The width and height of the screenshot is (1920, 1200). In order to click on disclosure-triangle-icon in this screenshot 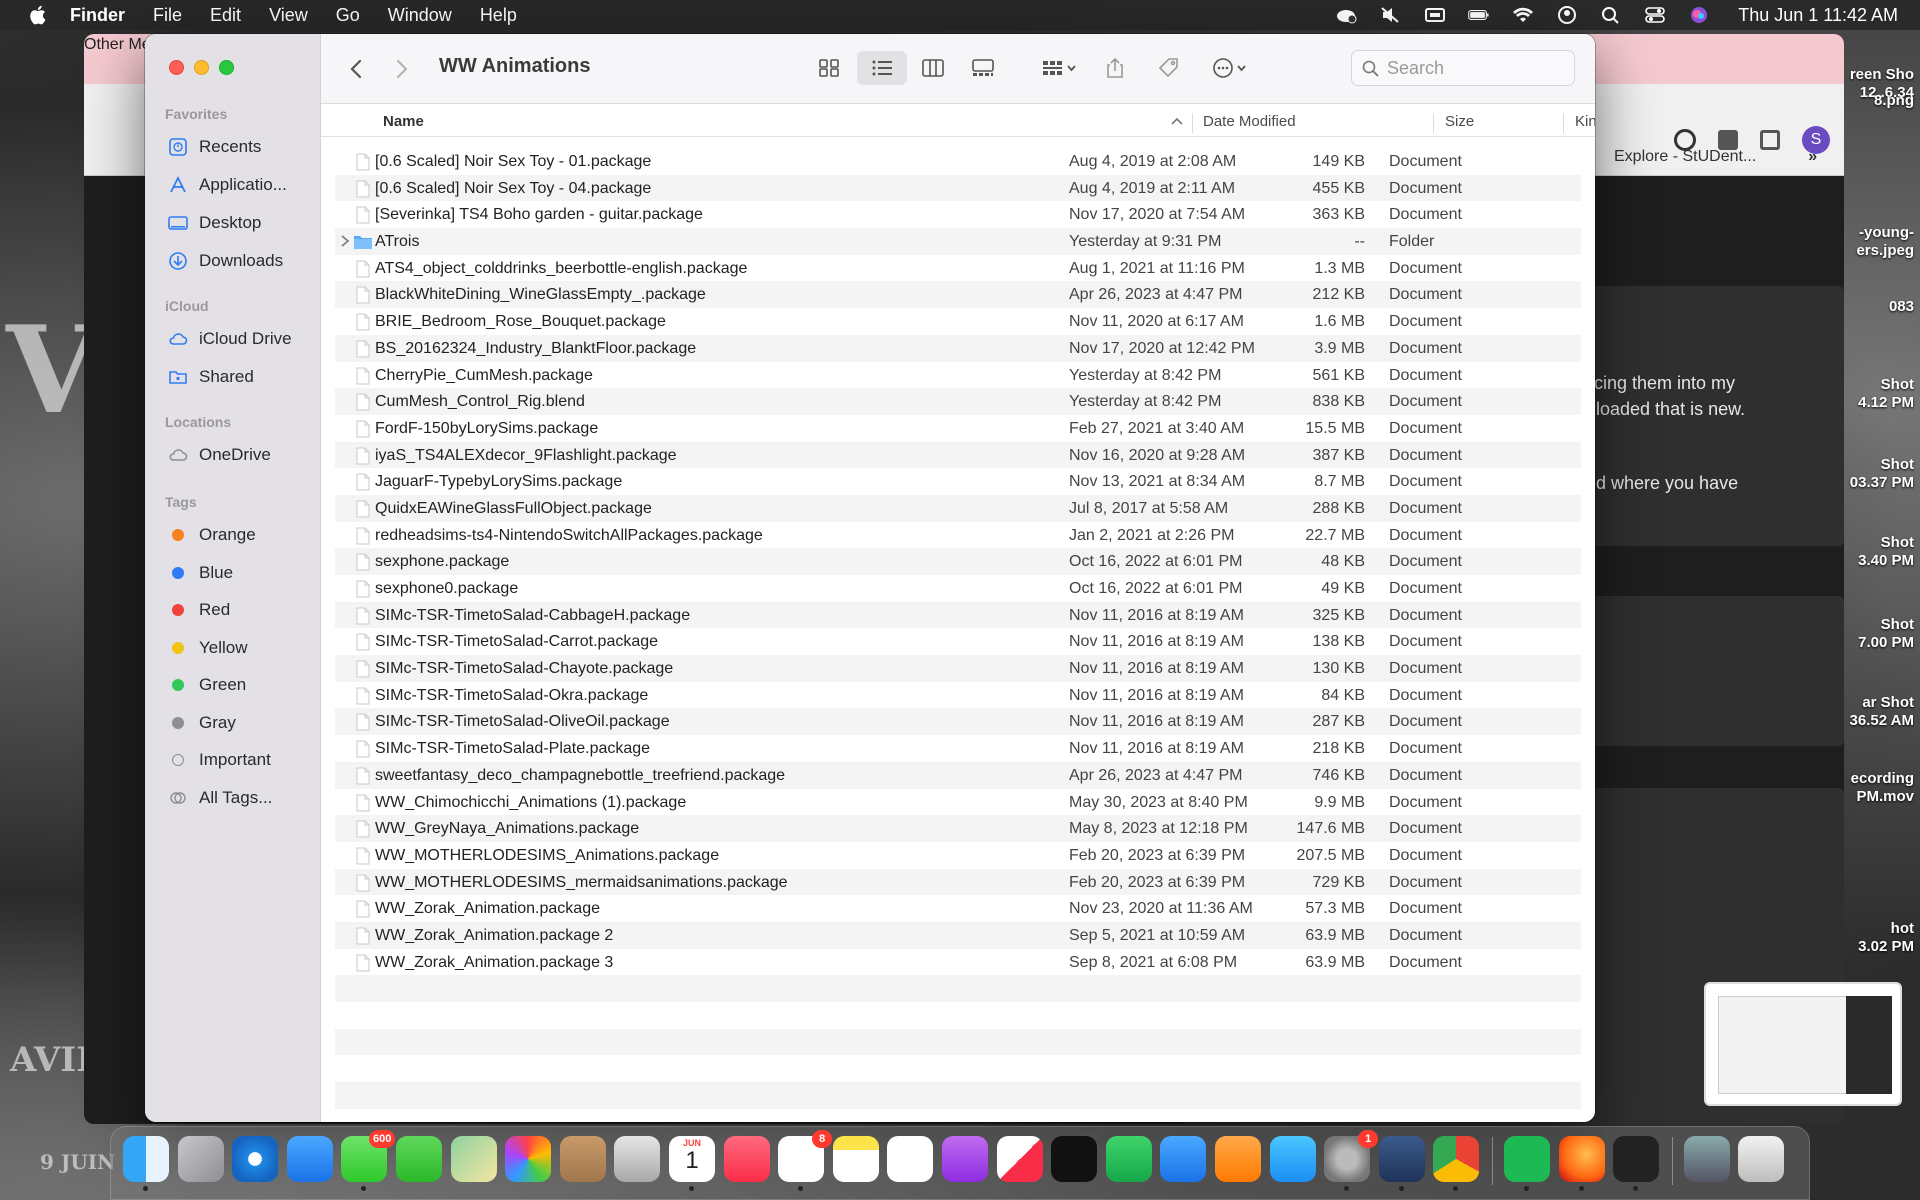, I will do `click(345, 241)`.